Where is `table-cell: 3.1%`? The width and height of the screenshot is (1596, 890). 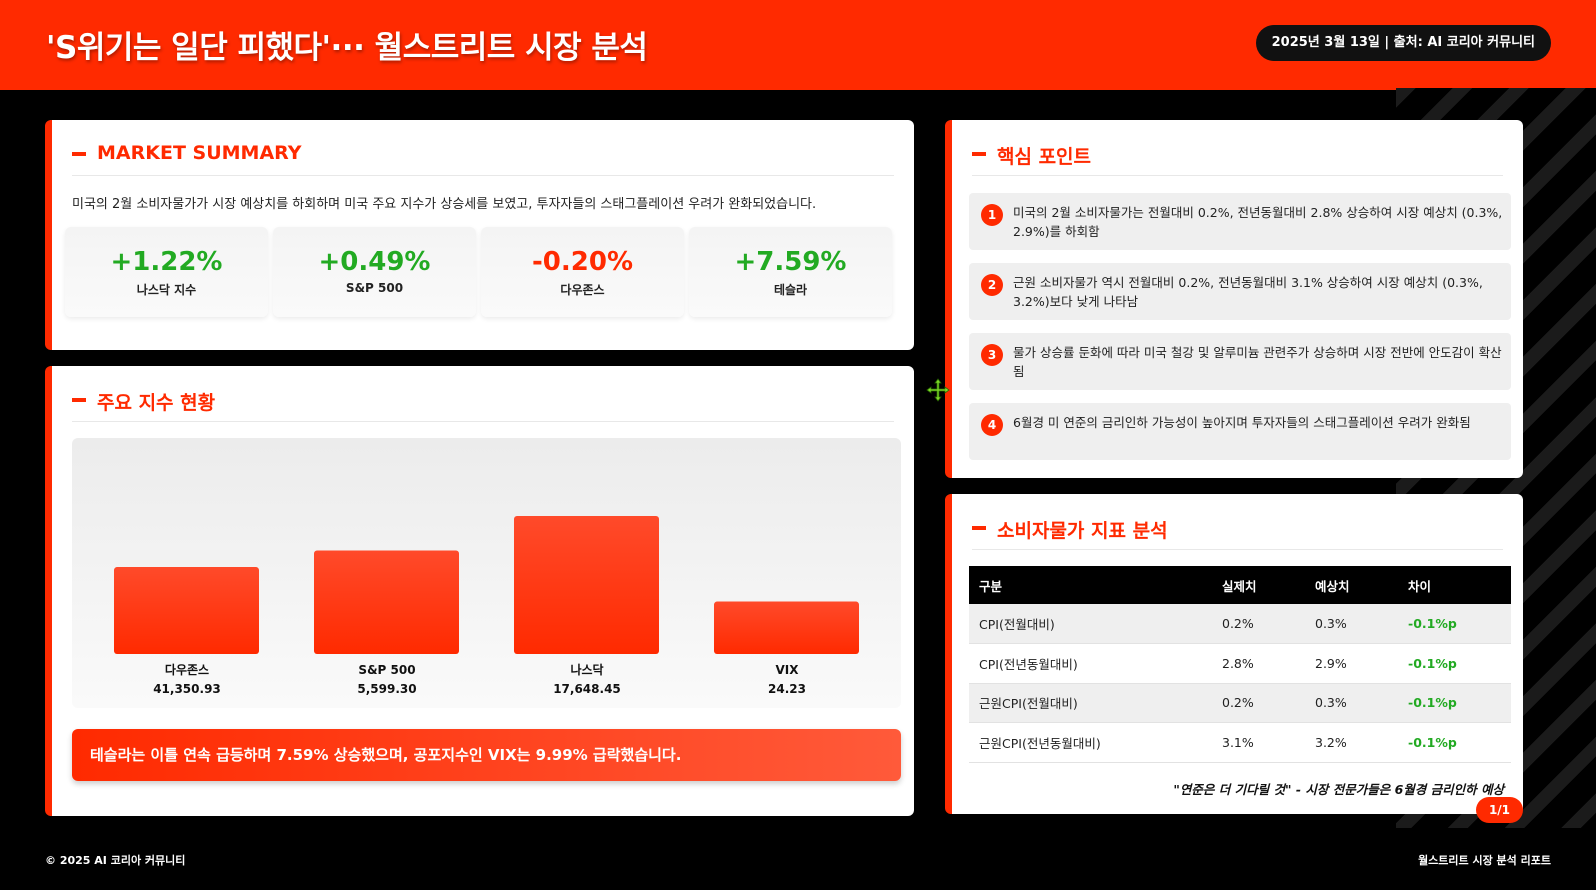 table-cell: 3.1% is located at coordinates (1258, 742).